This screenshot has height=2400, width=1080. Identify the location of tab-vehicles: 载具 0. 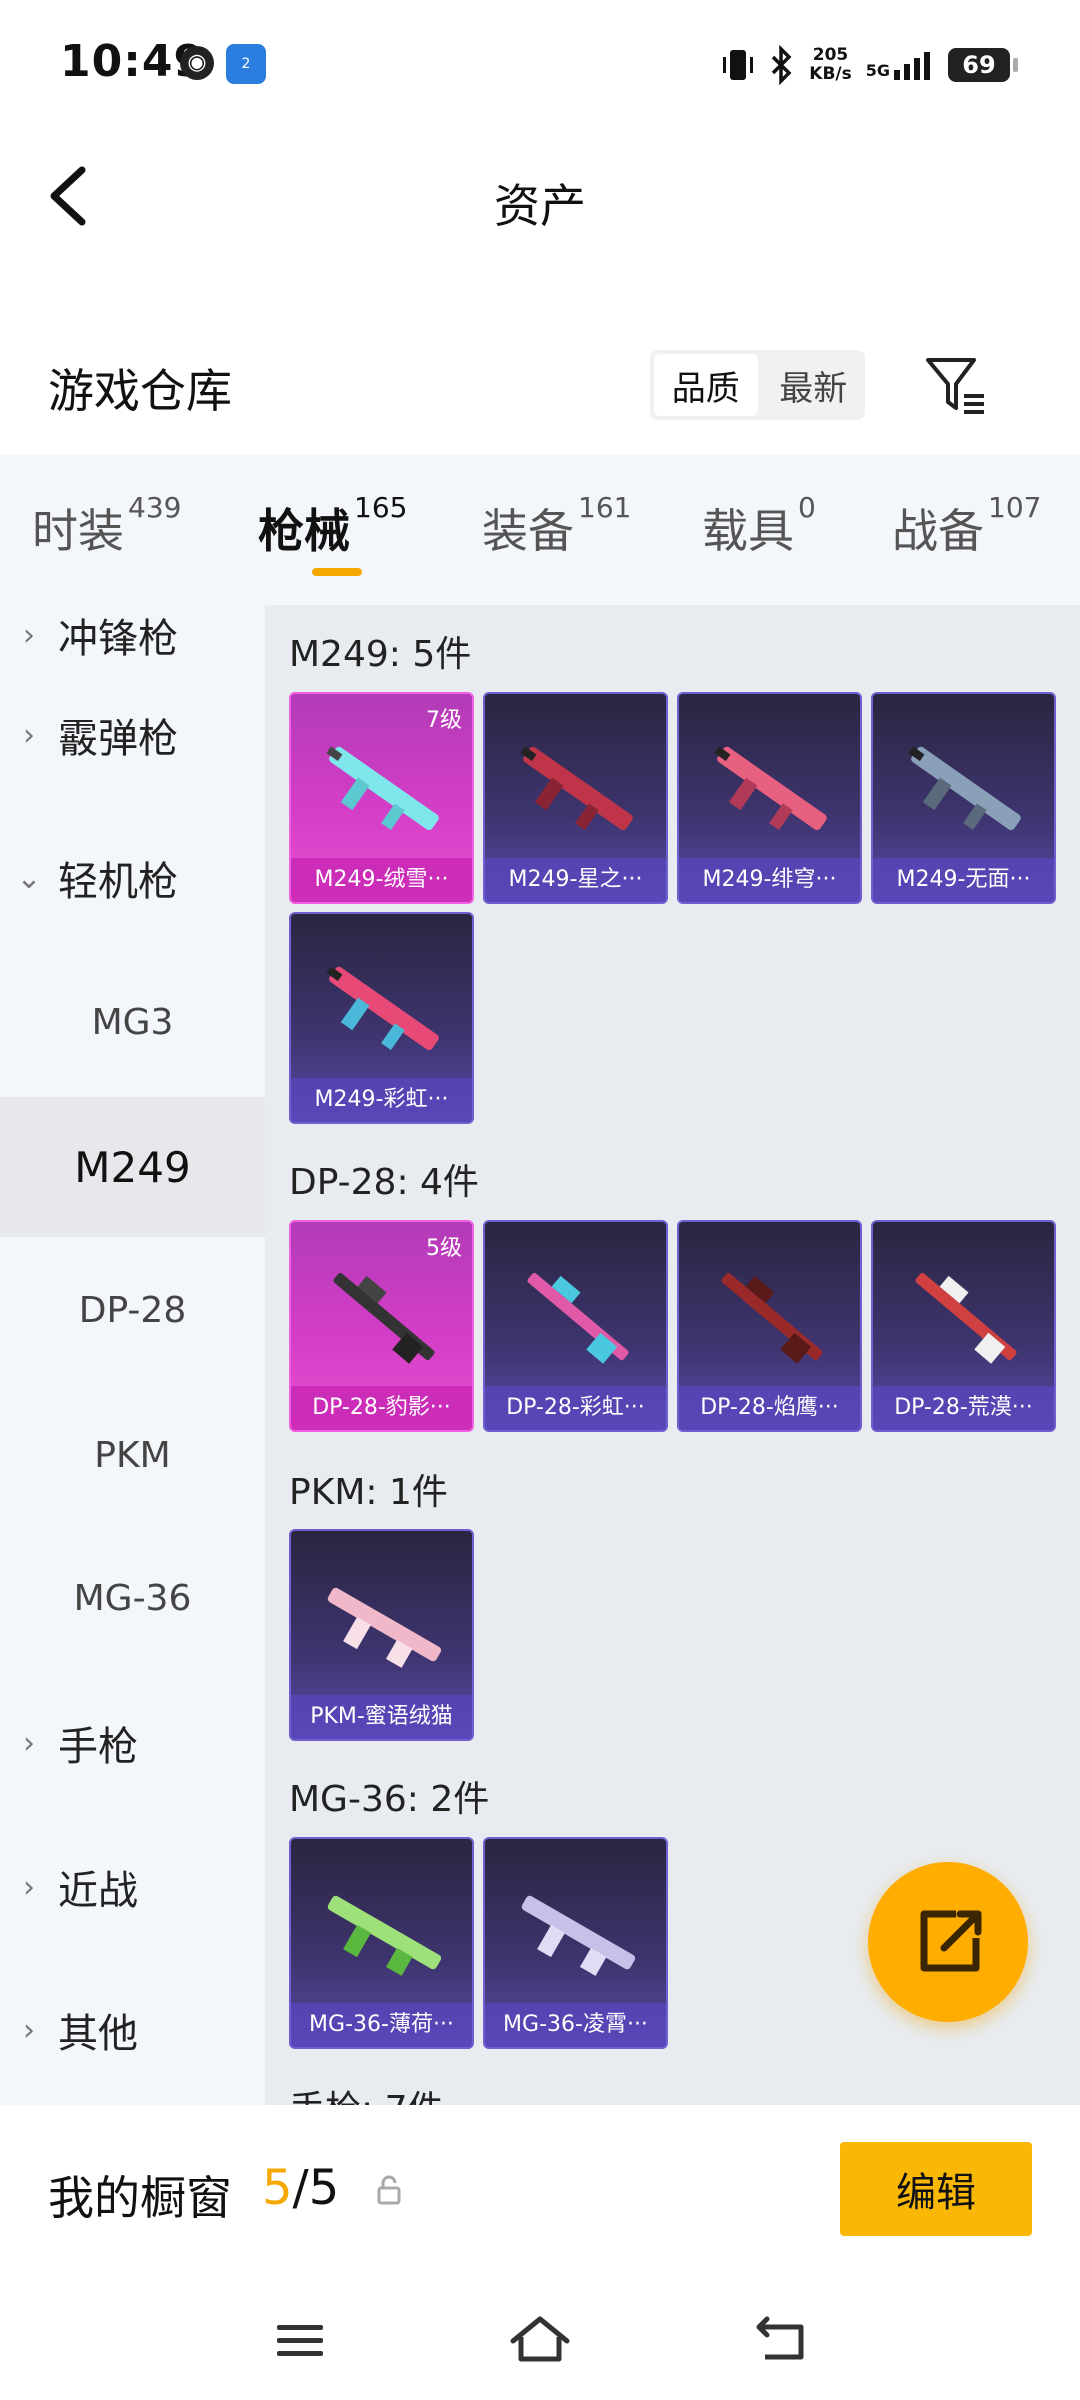
(759, 526).